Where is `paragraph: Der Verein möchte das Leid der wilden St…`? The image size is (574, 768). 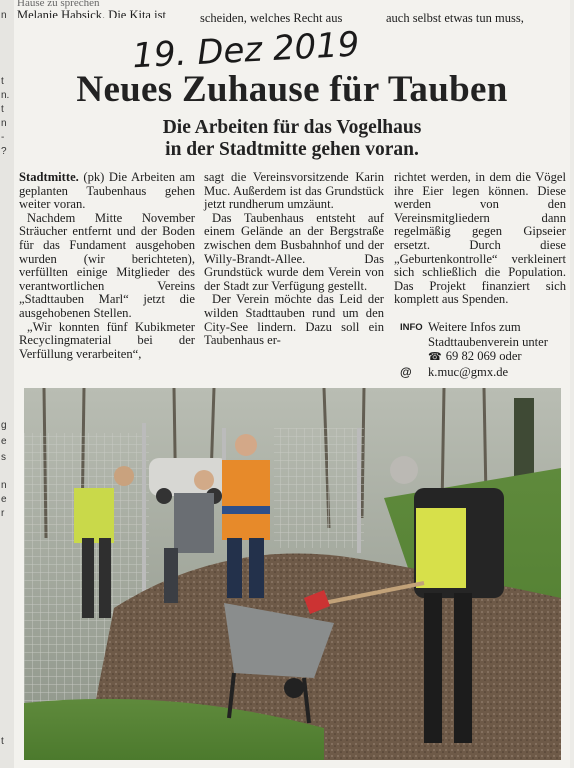
paragraph: Der Verein möchte das Leid der wilden St… is located at coordinates (294, 320).